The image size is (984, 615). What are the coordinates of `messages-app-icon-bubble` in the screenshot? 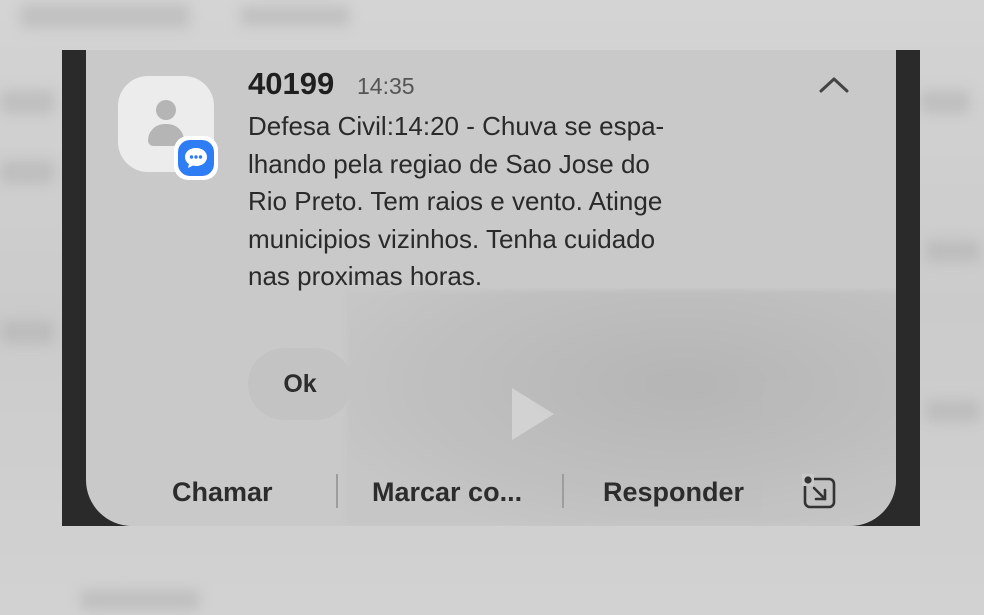 It's located at (196, 158).